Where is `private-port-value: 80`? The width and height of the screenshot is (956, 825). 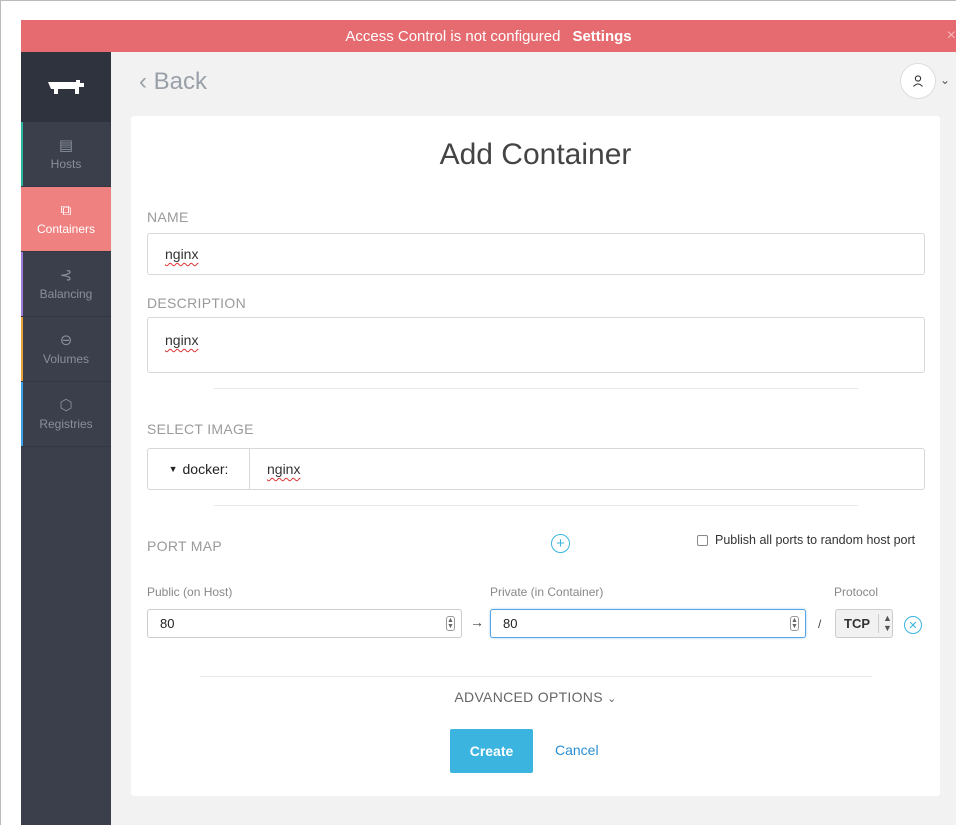
private-port-value: 80 is located at coordinates (510, 623).